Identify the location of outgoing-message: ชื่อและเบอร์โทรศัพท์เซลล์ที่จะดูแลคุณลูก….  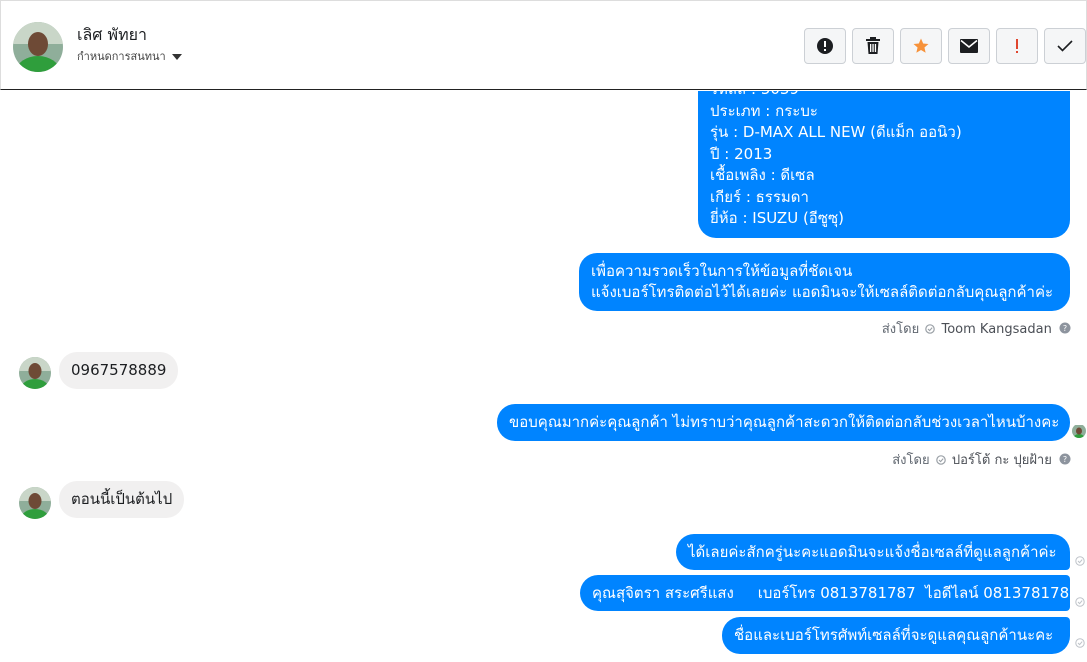
(896, 635).